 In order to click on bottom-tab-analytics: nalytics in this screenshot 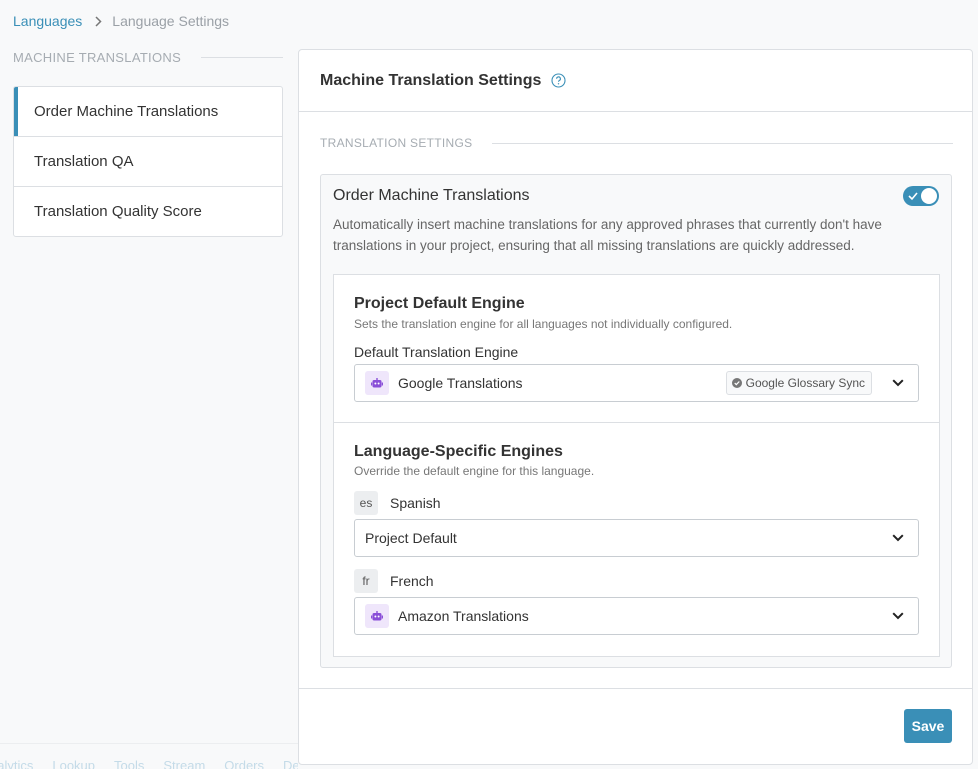, I will do `click(16, 763)`.